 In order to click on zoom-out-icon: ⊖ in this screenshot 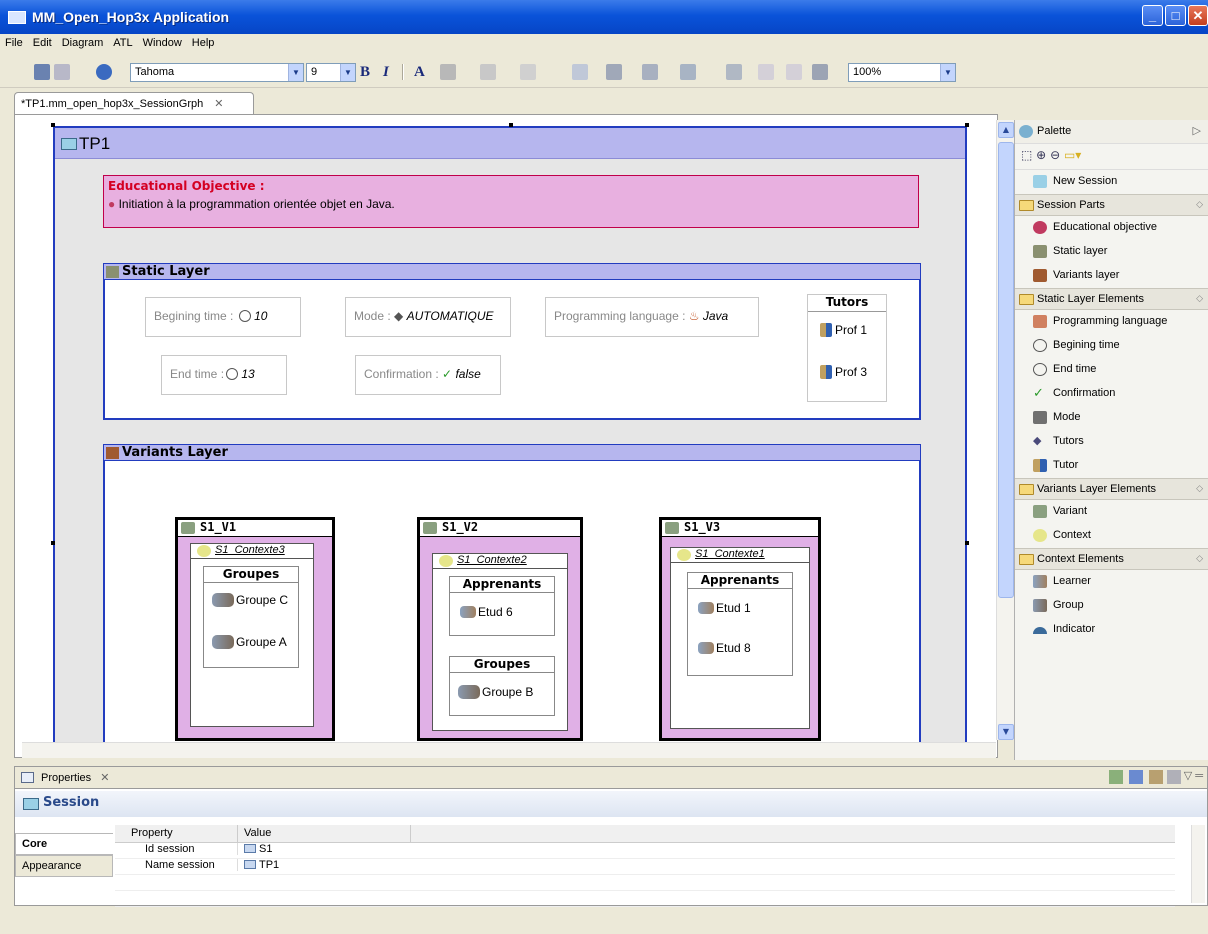, I will do `click(1055, 155)`.